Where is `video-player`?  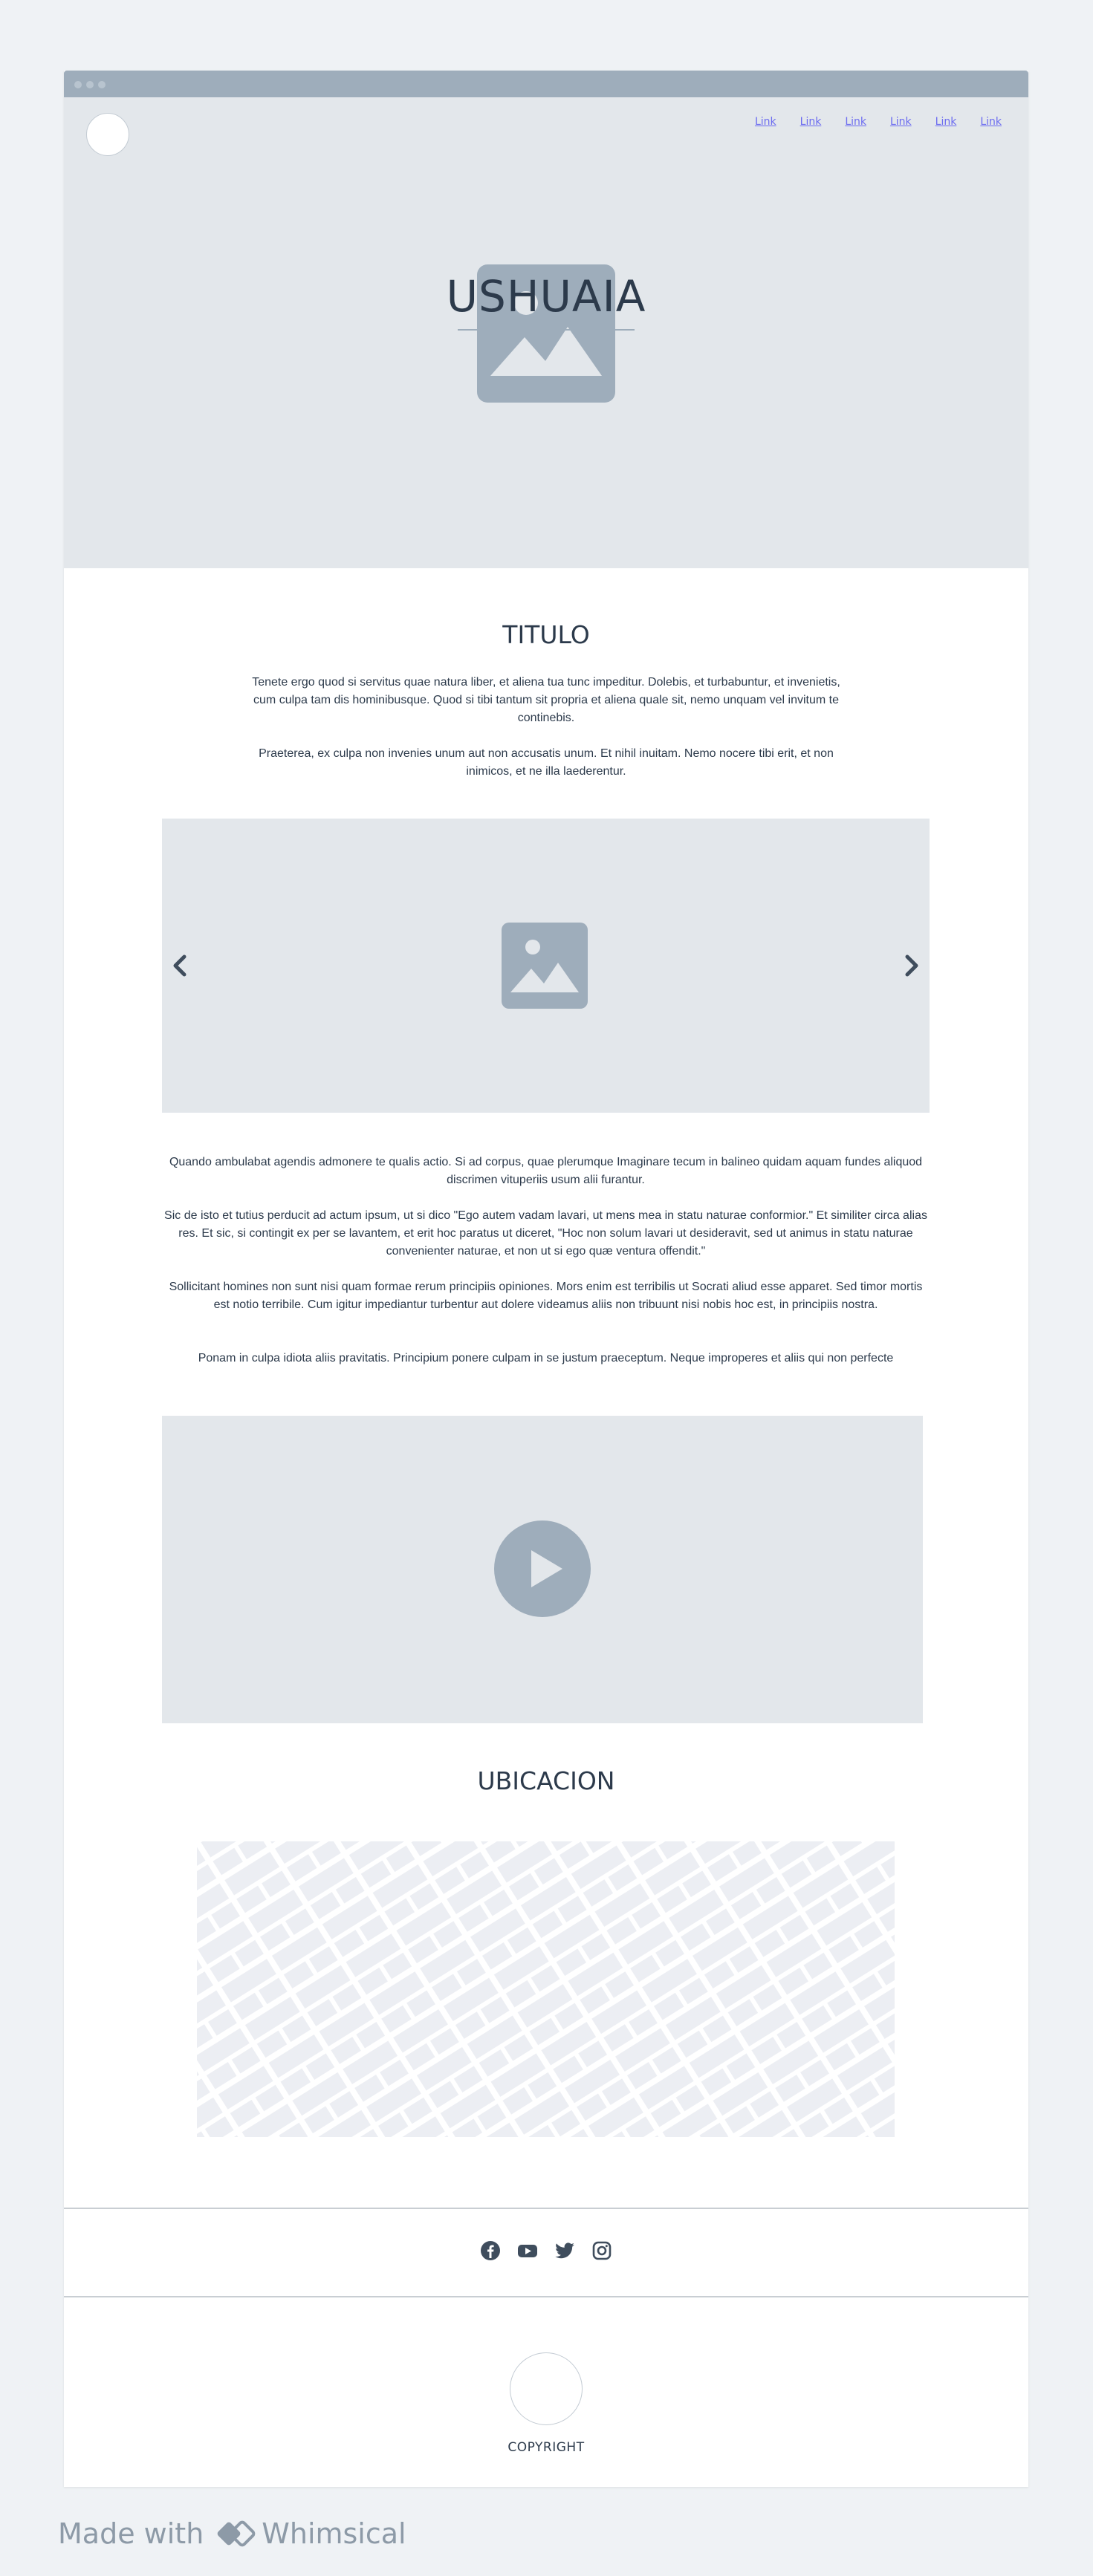
video-player is located at coordinates (542, 1569).